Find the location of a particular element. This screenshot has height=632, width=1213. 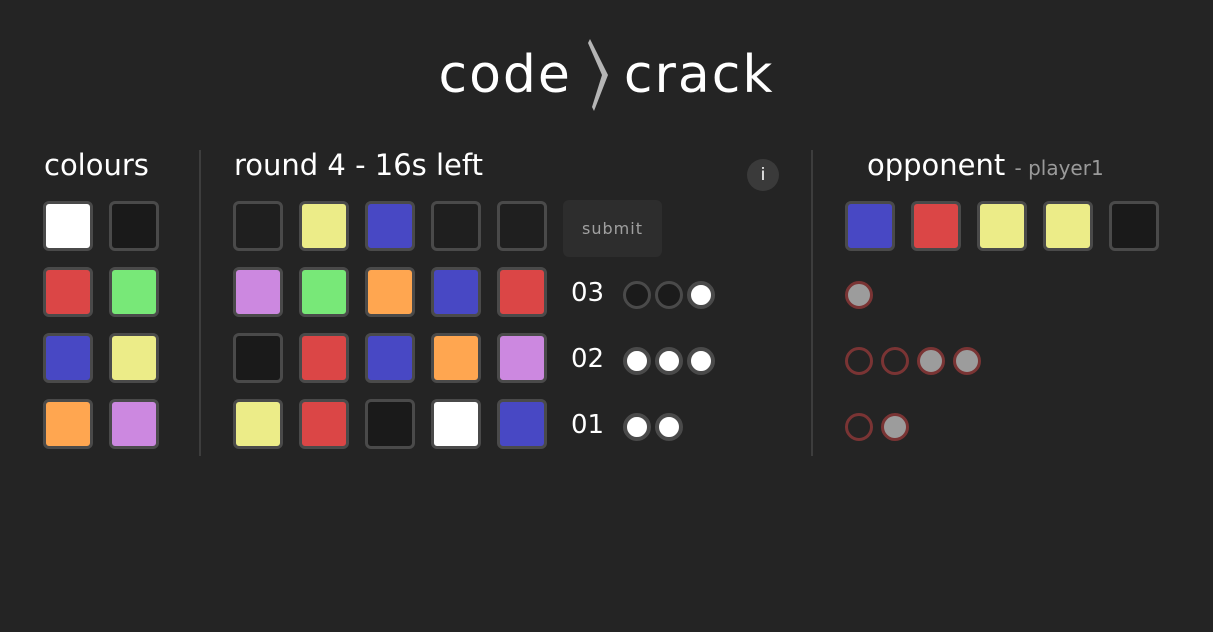

colours-title: colours is located at coordinates (96, 165).